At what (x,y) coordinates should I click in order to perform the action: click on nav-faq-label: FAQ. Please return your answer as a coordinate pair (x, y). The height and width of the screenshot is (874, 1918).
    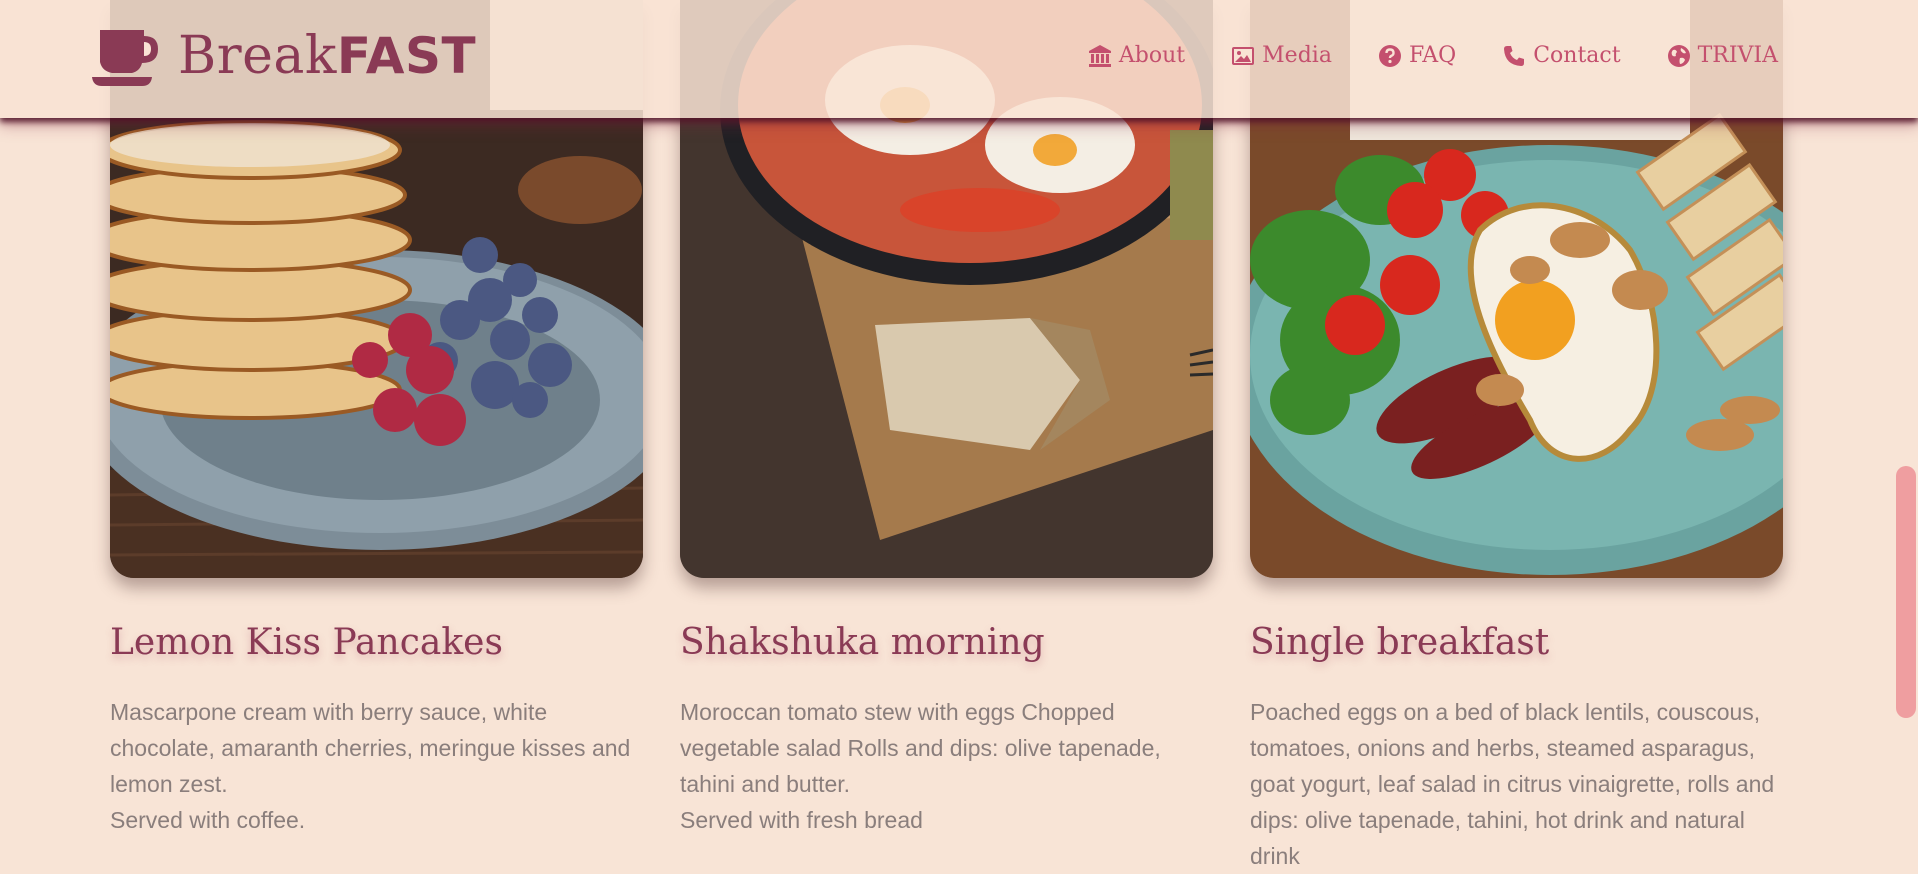
    Looking at the image, I should click on (1432, 55).